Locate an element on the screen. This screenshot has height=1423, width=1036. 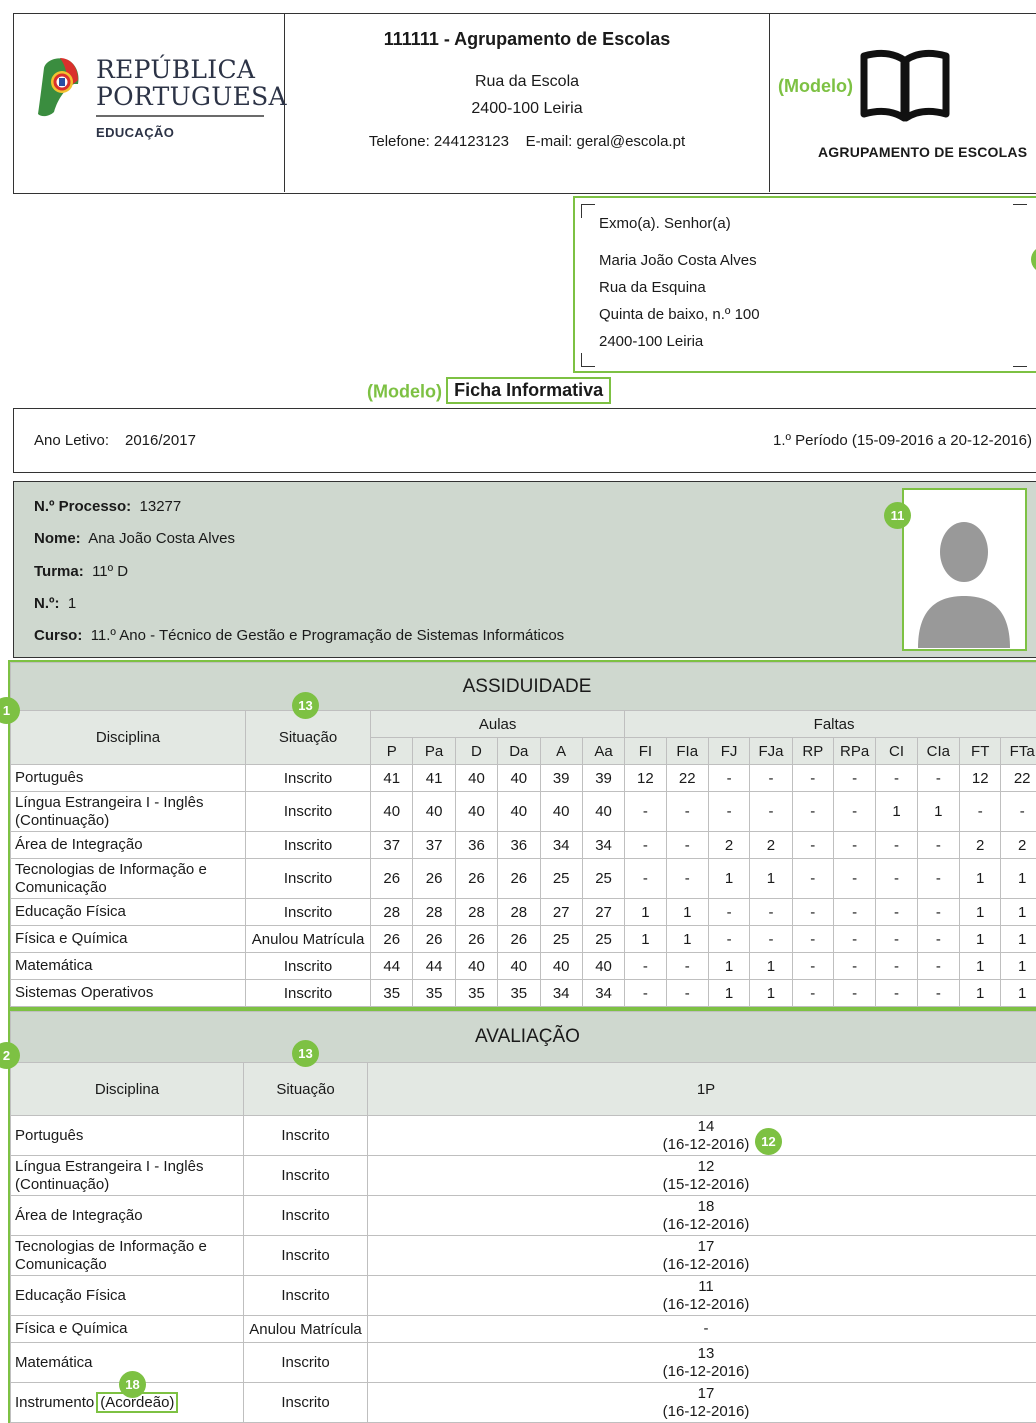
subcol-header: CI is located at coordinates (896, 751).